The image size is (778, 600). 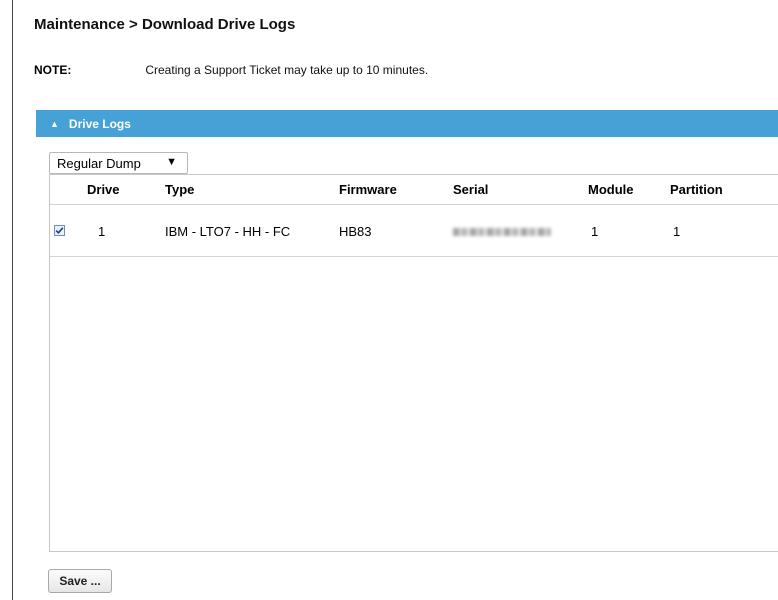 I want to click on page-title: Maintenance > Download Drive Logs, so click(x=165, y=24).